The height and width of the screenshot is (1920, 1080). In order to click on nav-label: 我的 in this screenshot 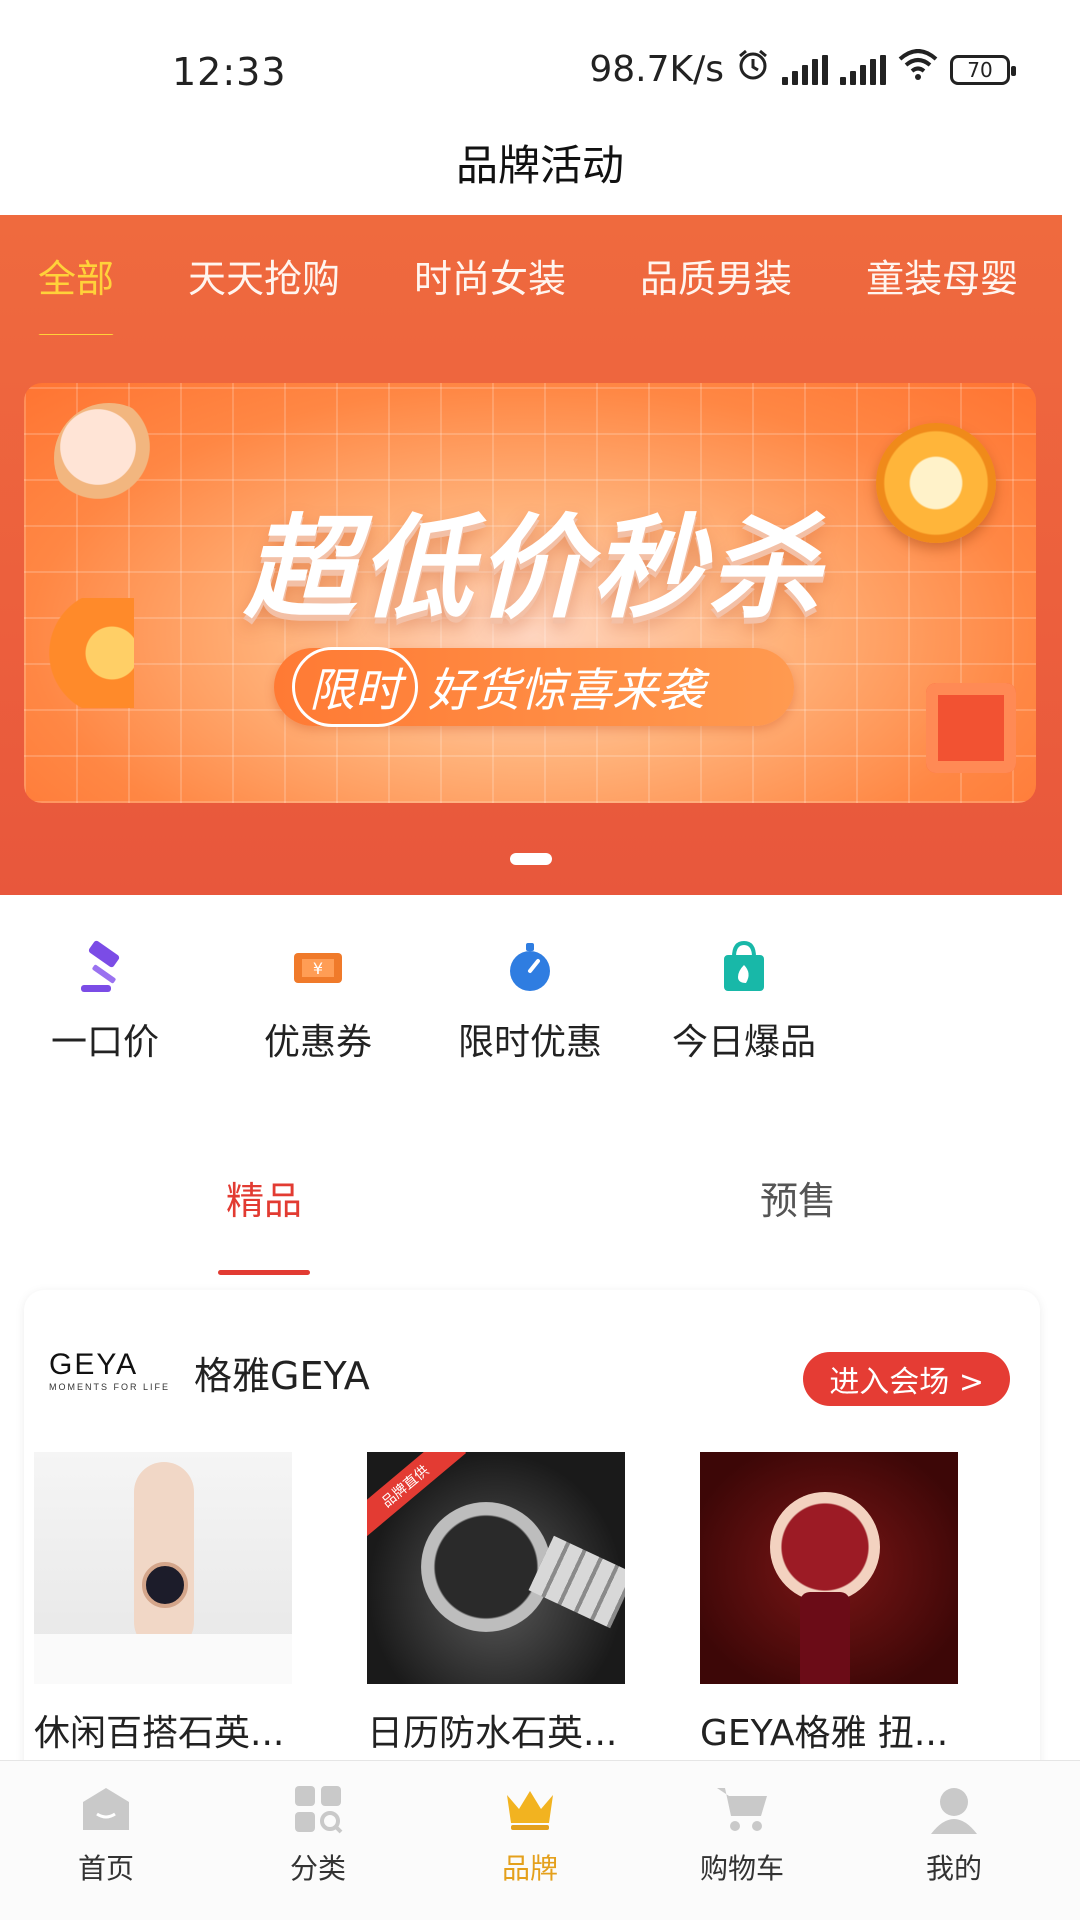, I will do `click(953, 1868)`.